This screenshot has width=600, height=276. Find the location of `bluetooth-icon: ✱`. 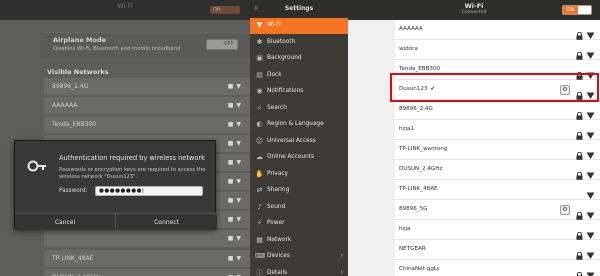

bluetooth-icon: ✱ is located at coordinates (259, 41).